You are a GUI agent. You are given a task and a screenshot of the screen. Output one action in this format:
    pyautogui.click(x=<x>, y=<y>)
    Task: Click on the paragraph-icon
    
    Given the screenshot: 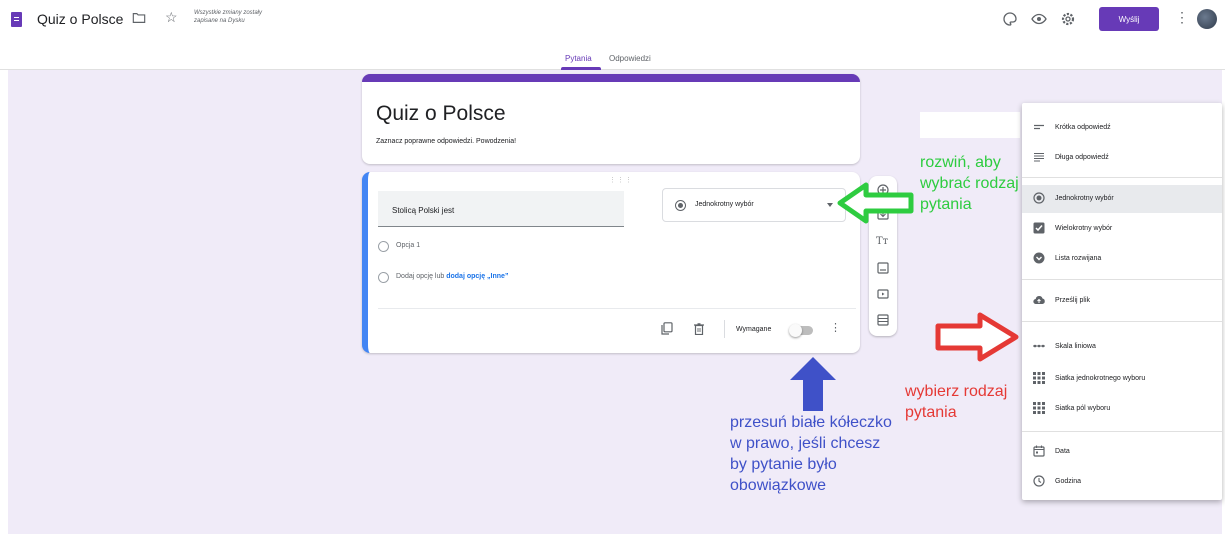 What is the action you would take?
    pyautogui.click(x=1039, y=157)
    